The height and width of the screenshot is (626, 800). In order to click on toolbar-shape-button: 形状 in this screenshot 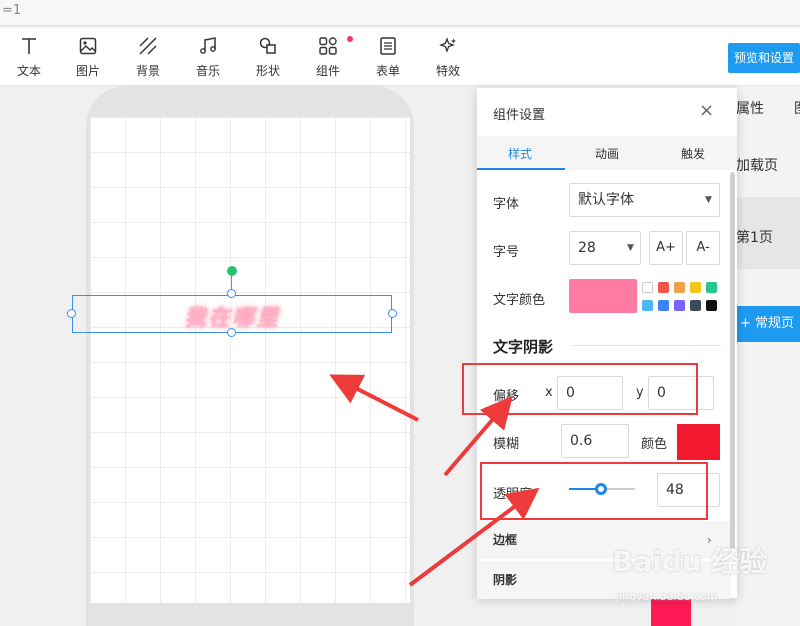, I will do `click(268, 57)`.